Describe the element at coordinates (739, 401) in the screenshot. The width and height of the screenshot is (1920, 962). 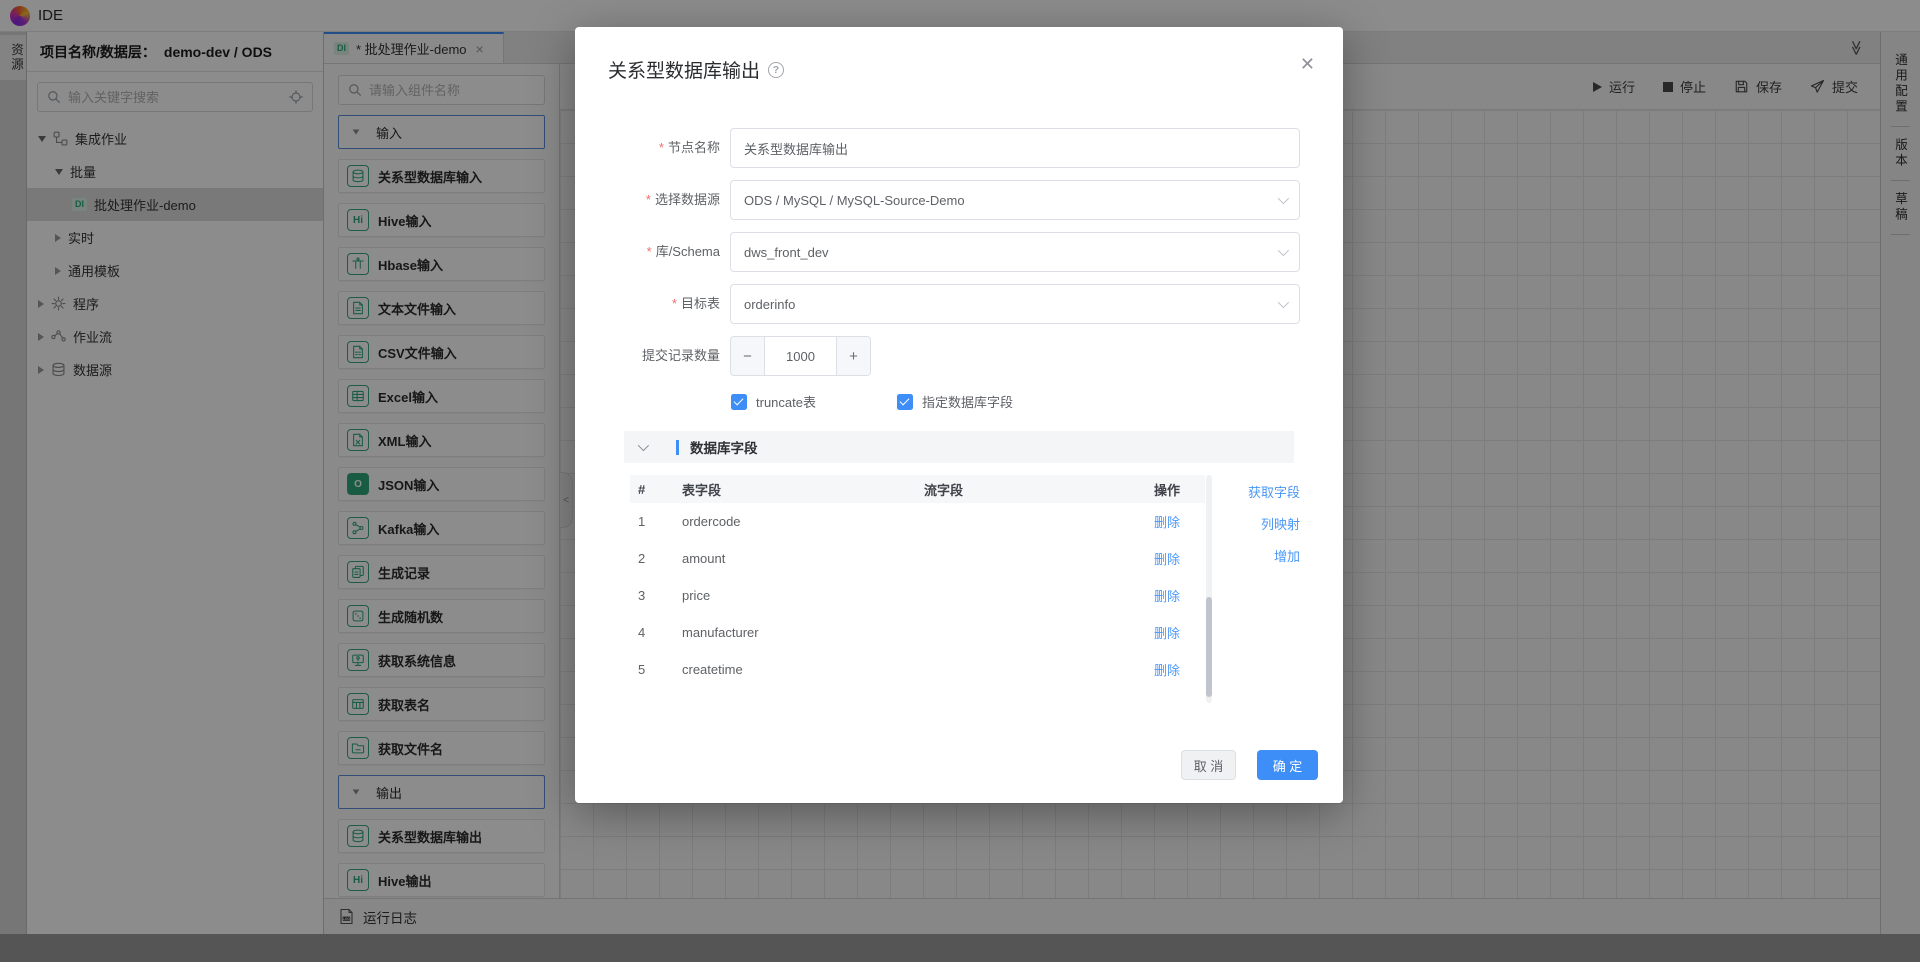
I see `truncate-checkbox` at that location.